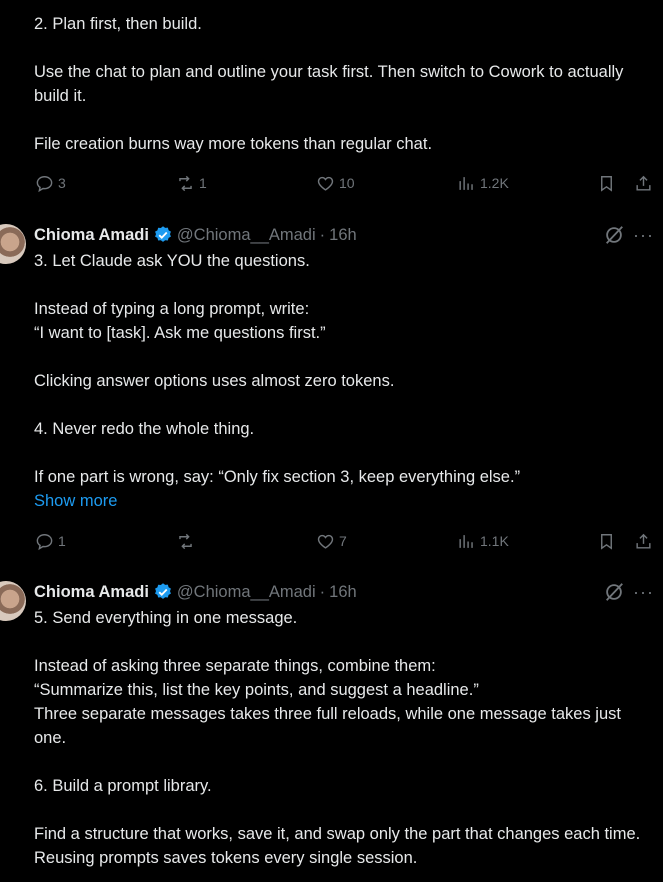  Describe the element at coordinates (166, 618) in the screenshot. I see `tweet-text-line: 5. Send everything in one message.` at that location.